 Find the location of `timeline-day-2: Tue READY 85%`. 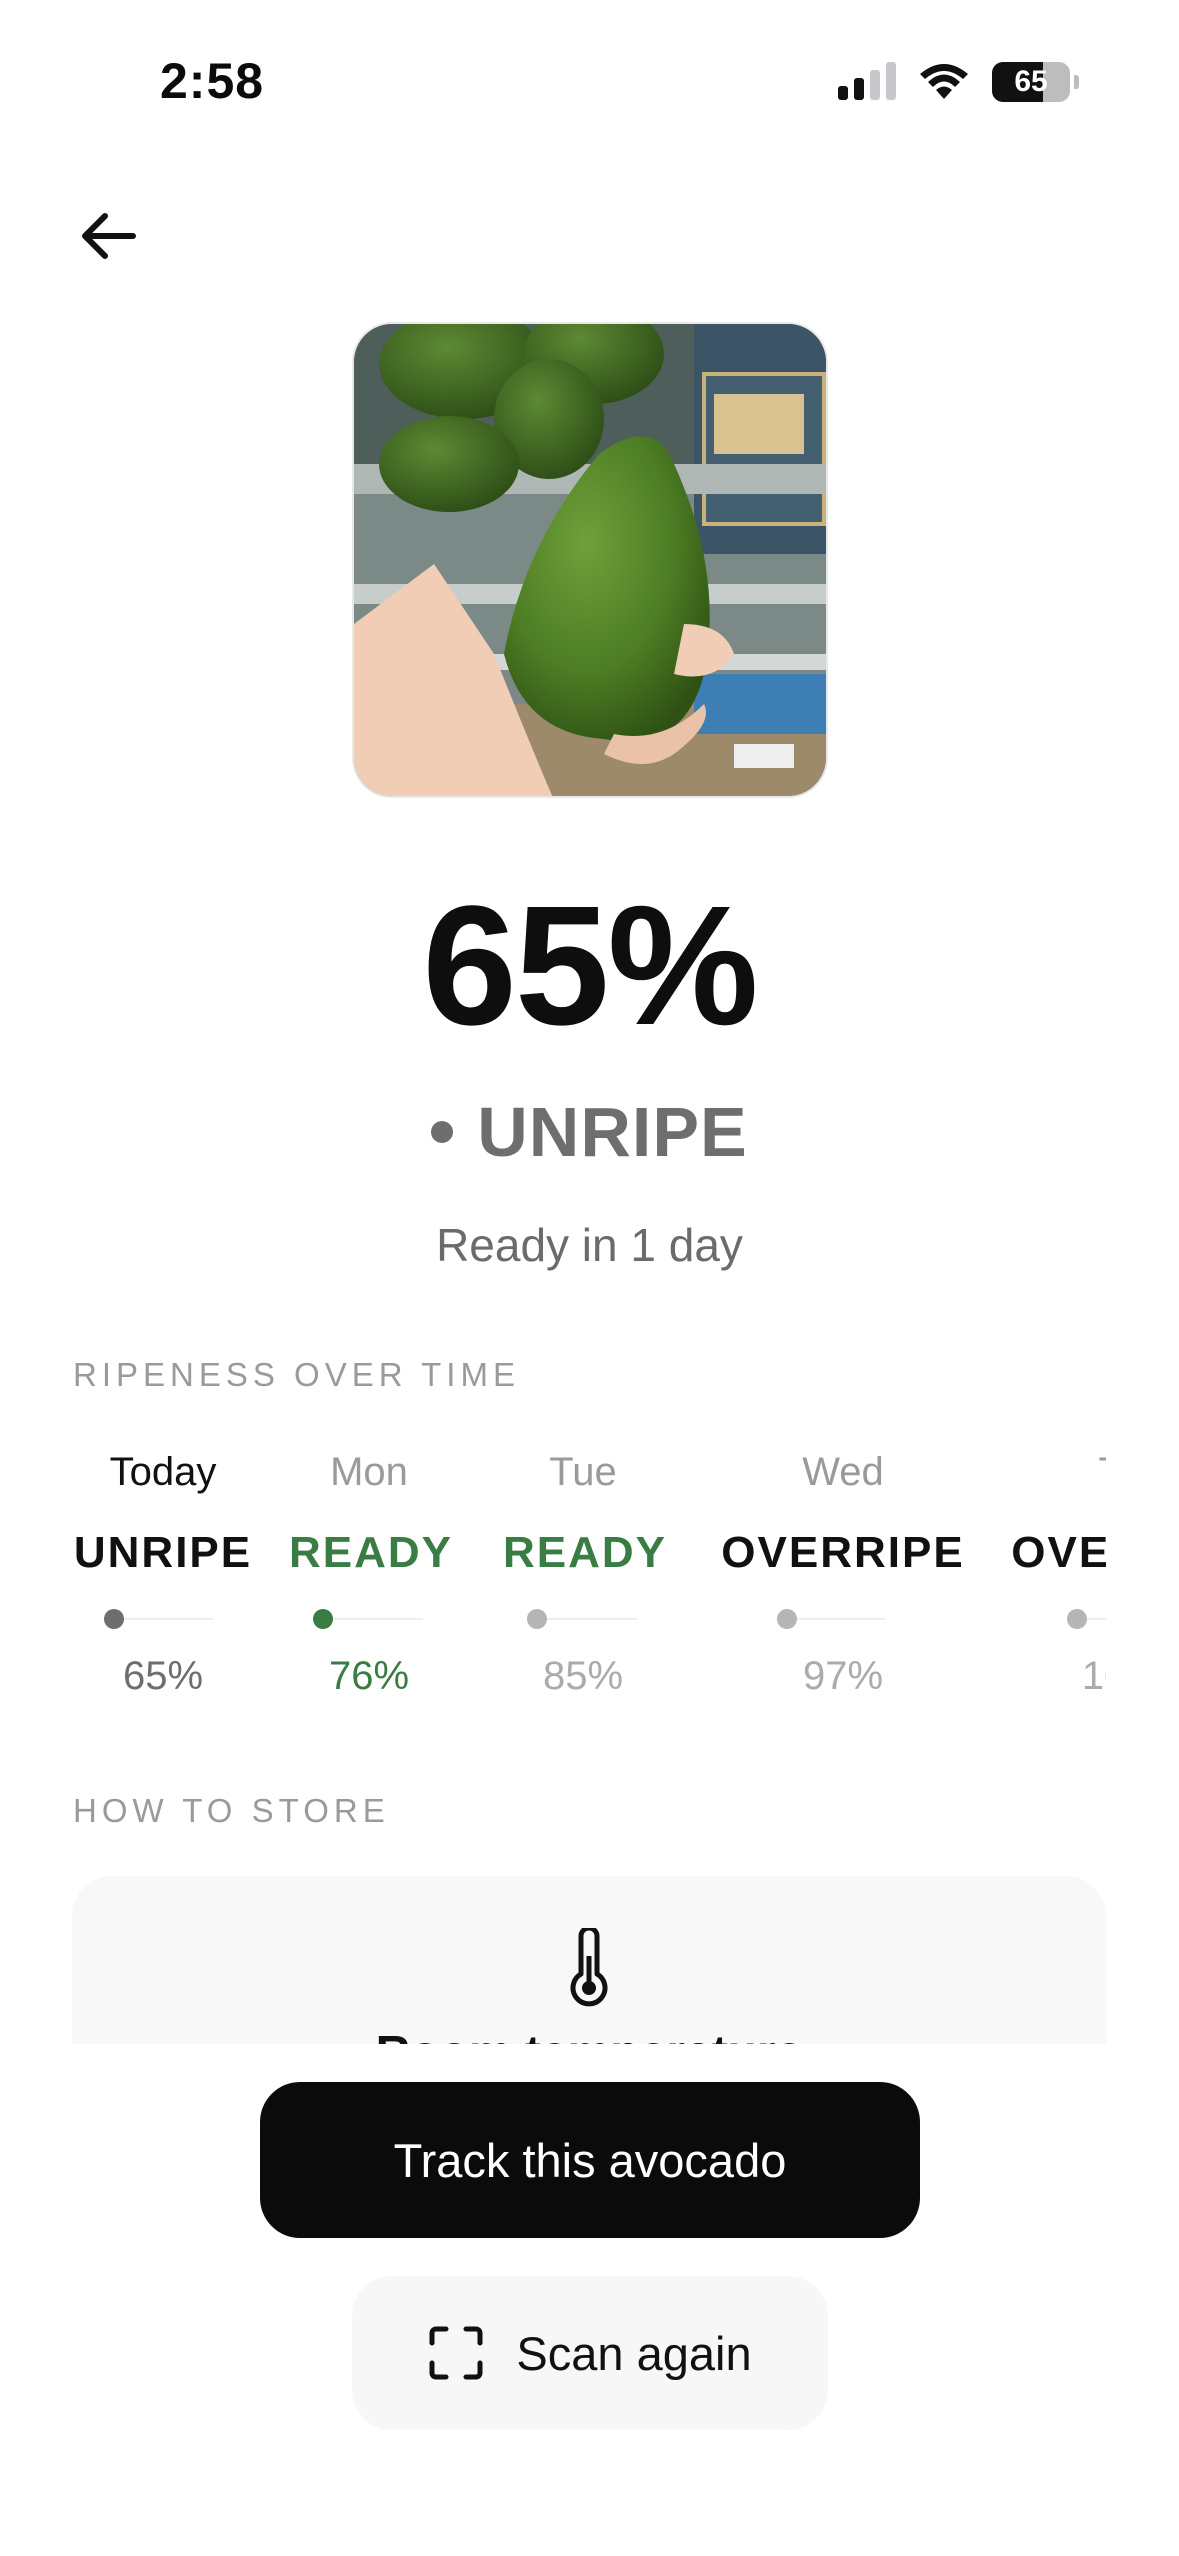

timeline-day-2: Tue READY 85% is located at coordinates (585, 1580).